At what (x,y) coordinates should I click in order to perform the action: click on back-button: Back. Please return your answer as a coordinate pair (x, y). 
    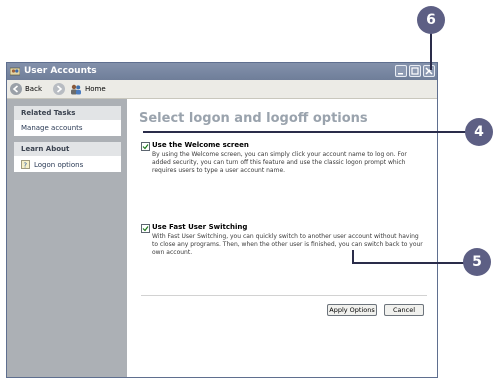
    Looking at the image, I should click on (26, 89).